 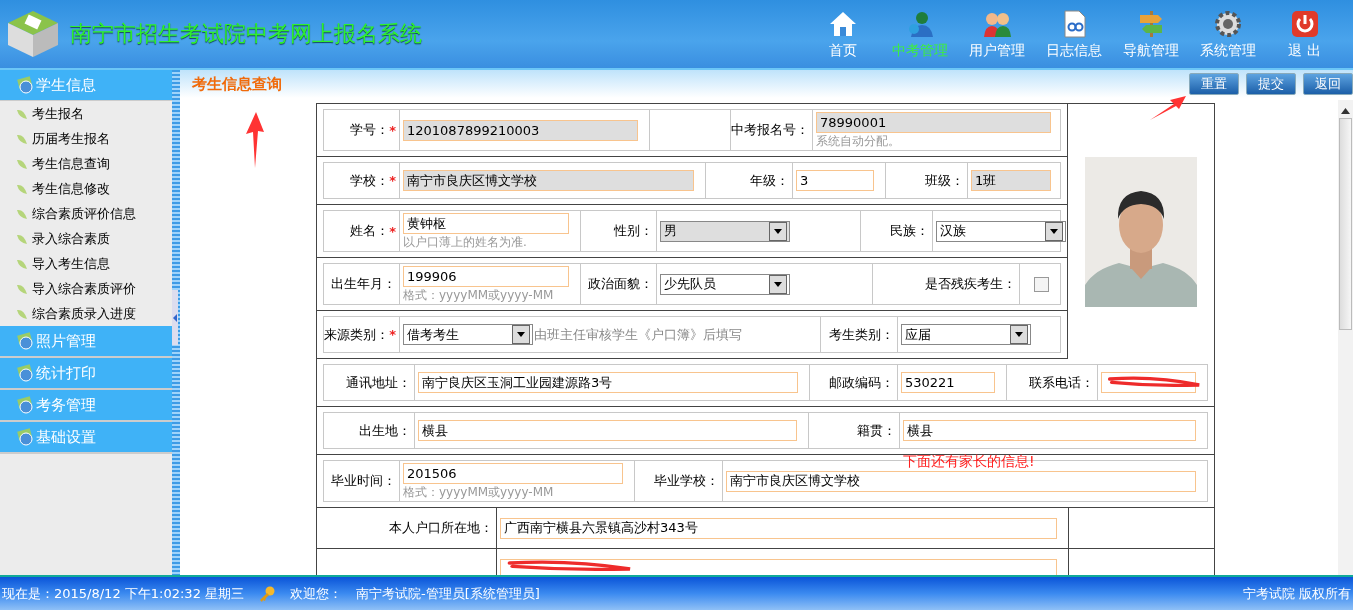 What do you see at coordinates (378, 382) in the screenshot?
I see `field-label: 通讯地址：` at bounding box center [378, 382].